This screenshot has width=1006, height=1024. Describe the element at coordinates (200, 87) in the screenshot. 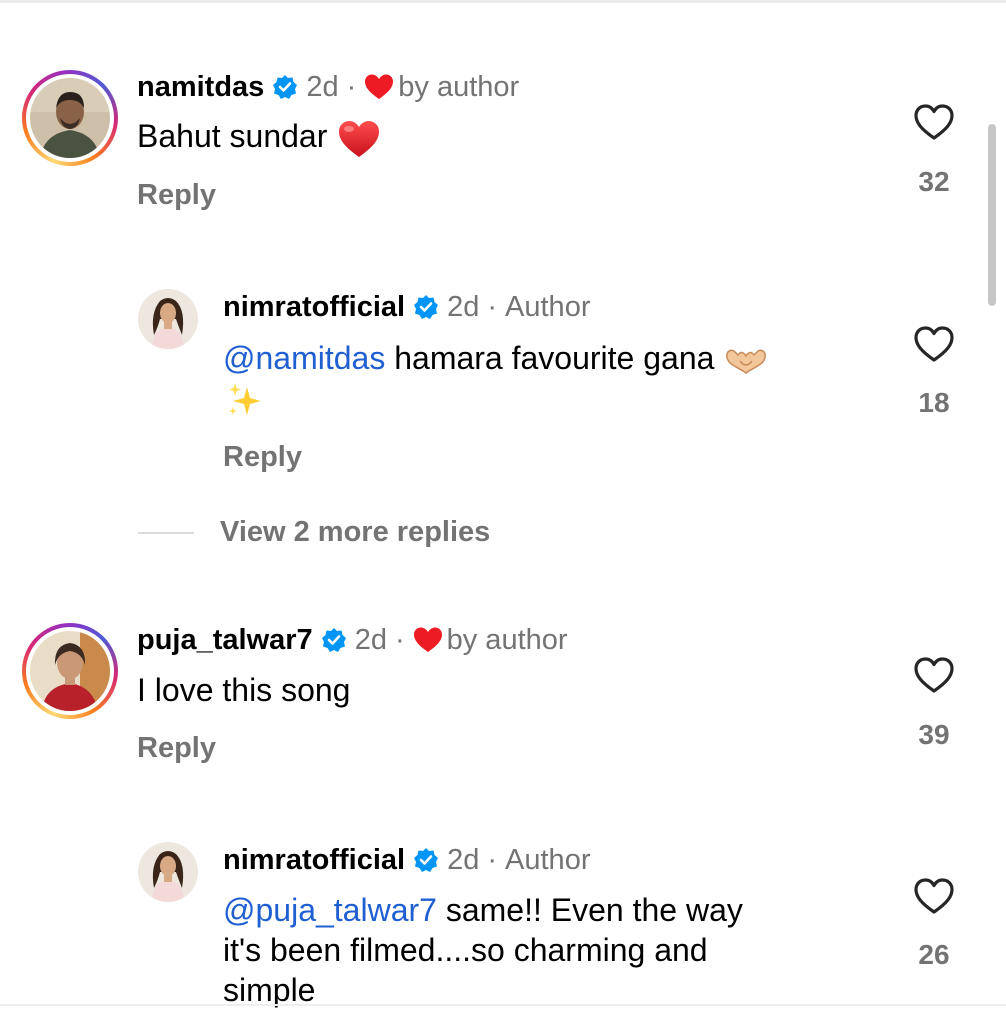

I see `username: namitdas` at that location.